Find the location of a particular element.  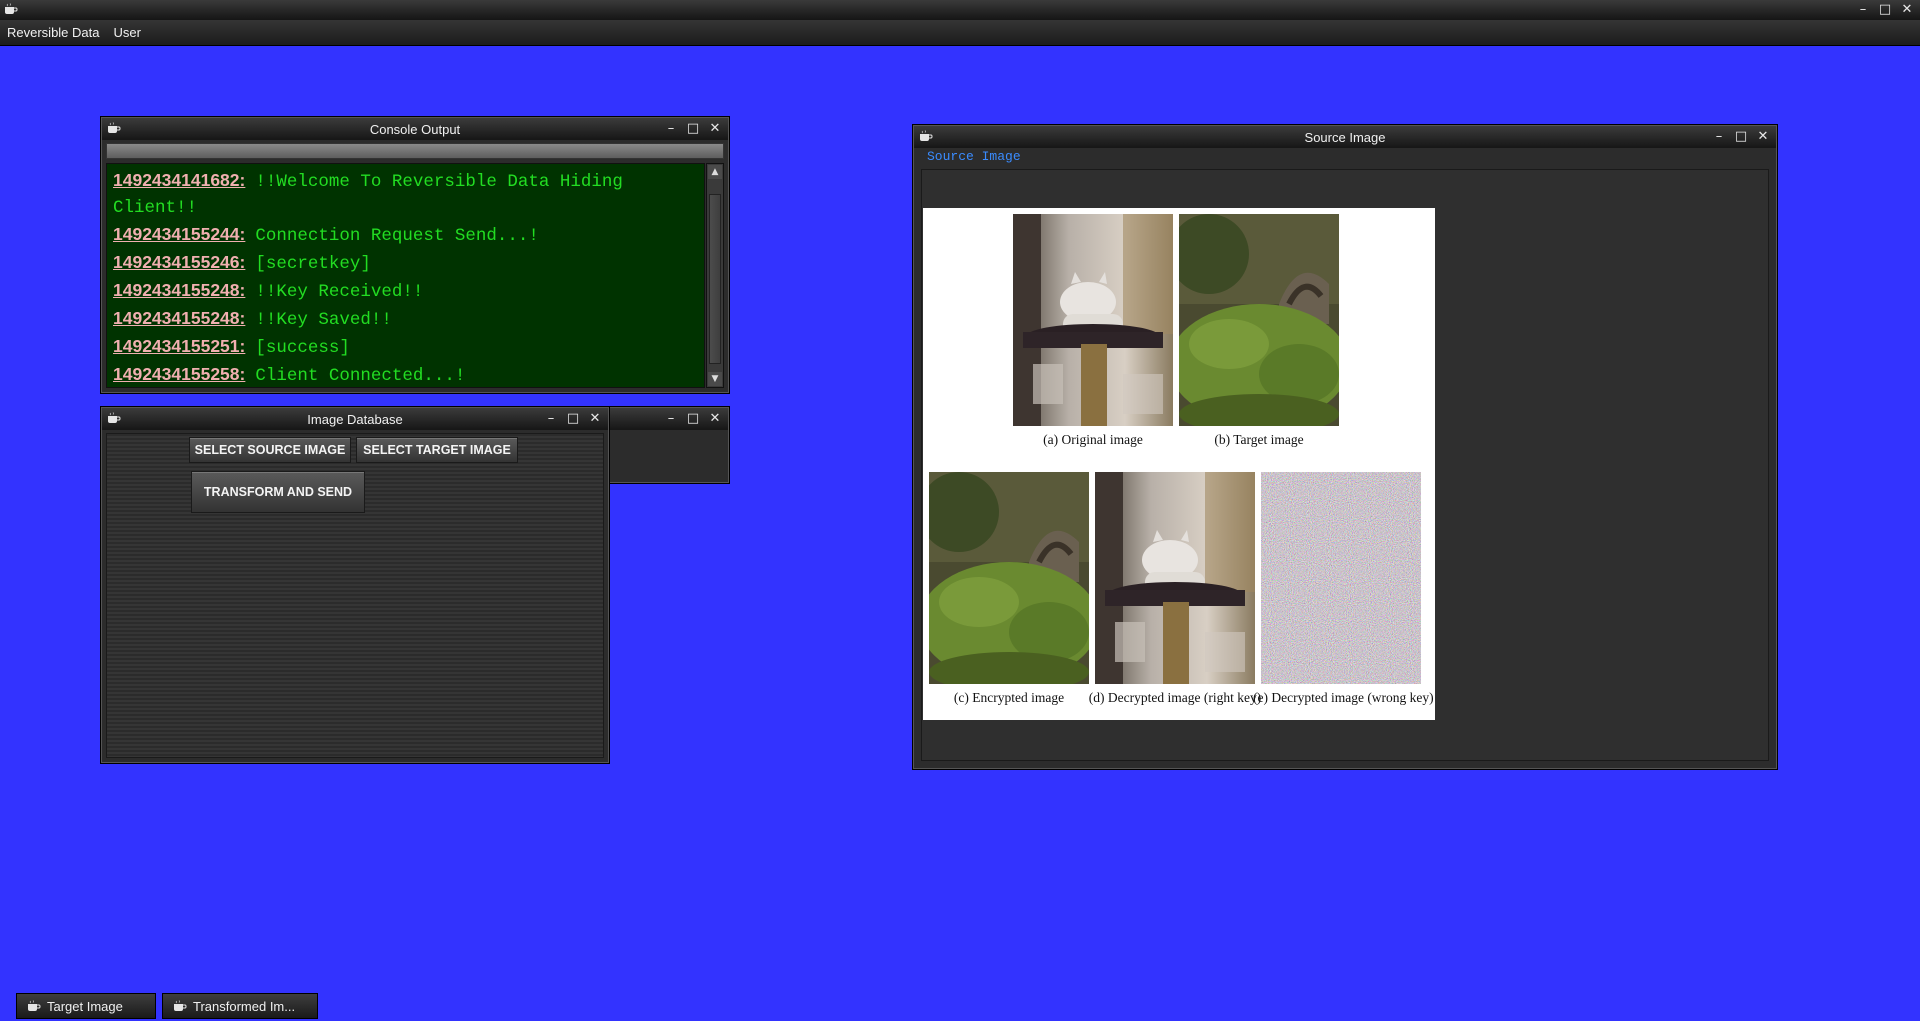

target-image is located at coordinates (1259, 320).